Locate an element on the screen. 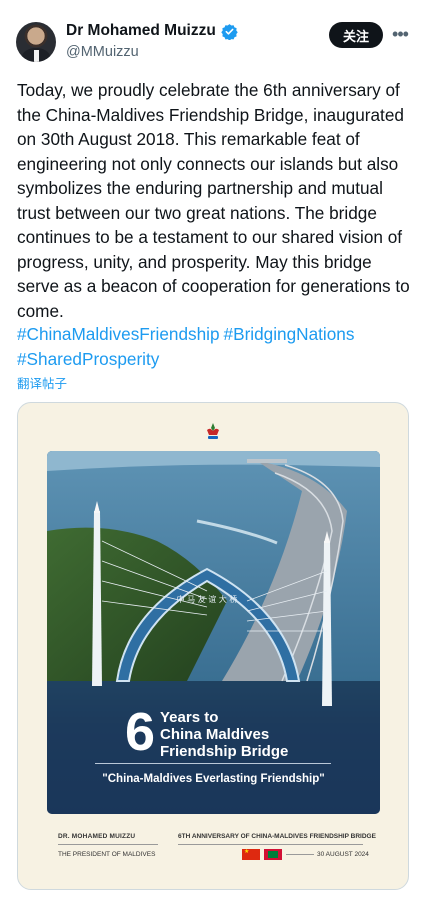 This screenshot has width=421, height=900. hashtag-link: #ChinaMaldivesFriendship is located at coordinates (118, 334).